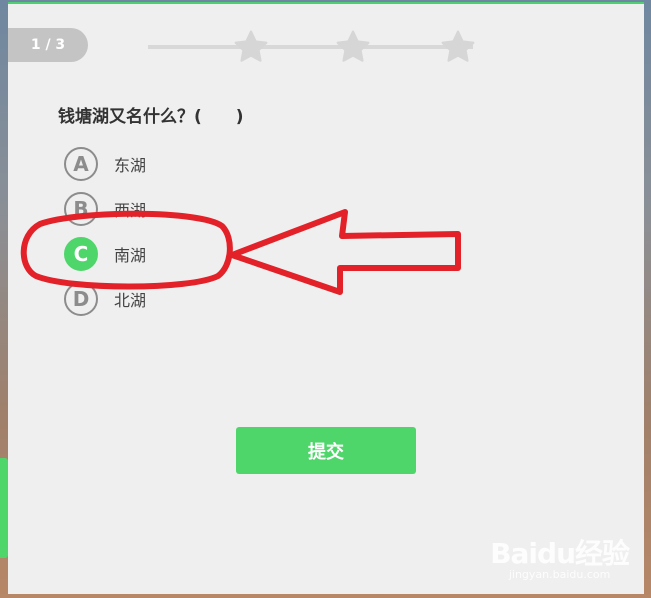 This screenshot has height=598, width=651. I want to click on submit-button: 提交, so click(326, 450).